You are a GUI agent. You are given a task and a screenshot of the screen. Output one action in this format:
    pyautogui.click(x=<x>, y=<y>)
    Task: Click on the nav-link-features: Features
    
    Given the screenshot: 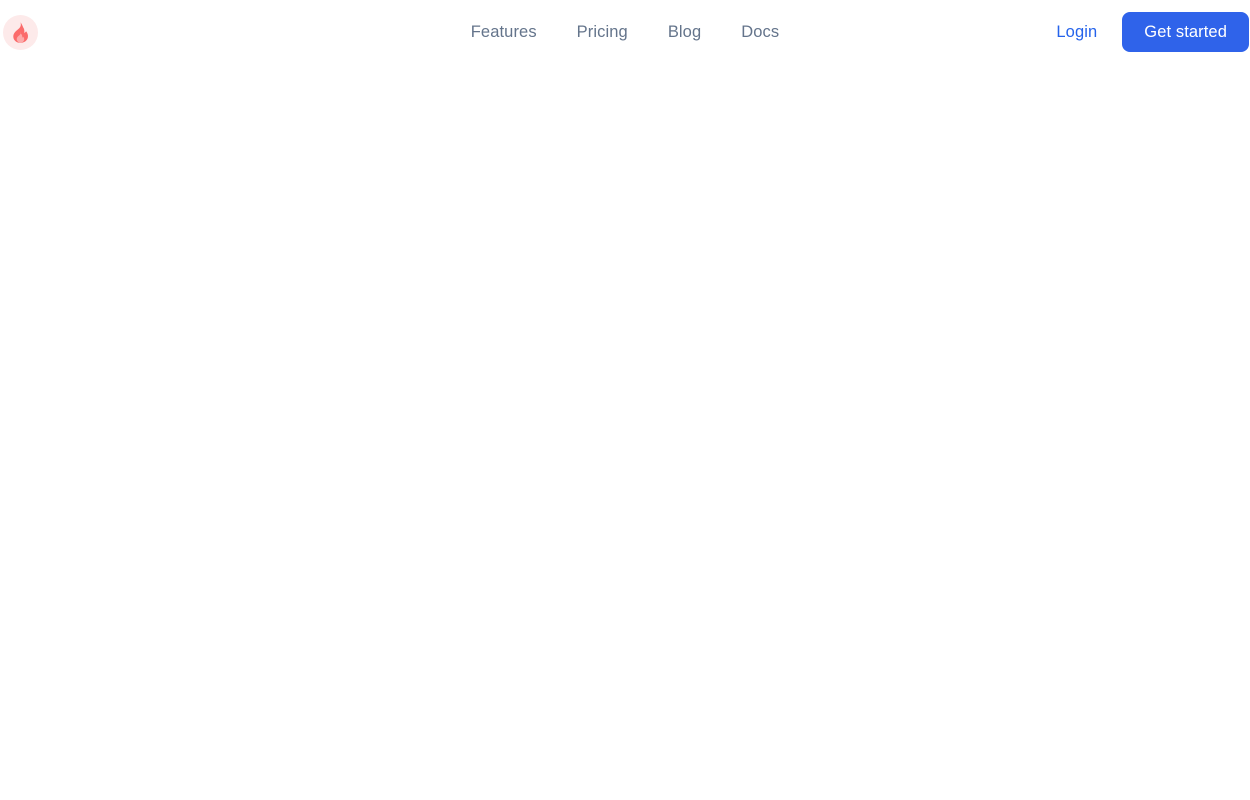 What is the action you would take?
    pyautogui.click(x=504, y=32)
    